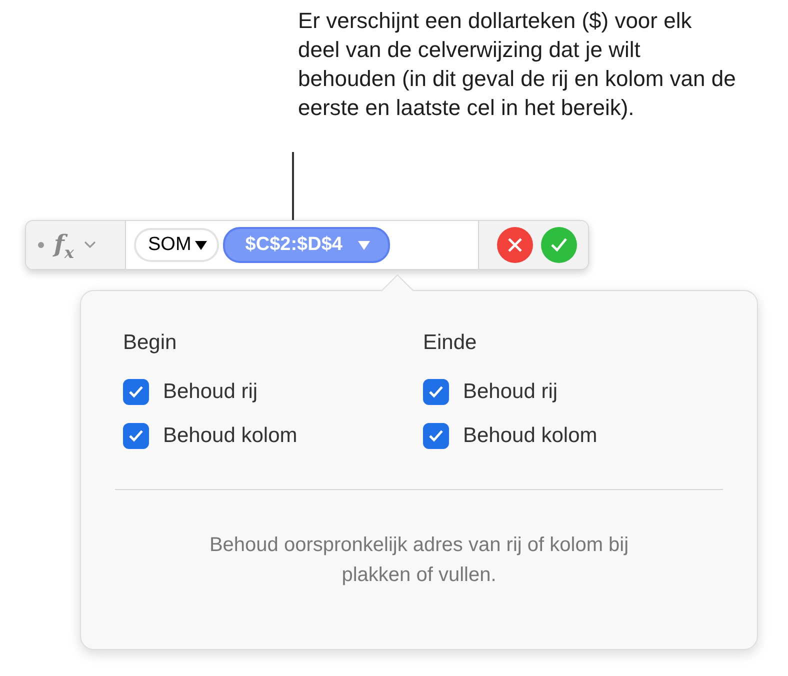 The image size is (788, 676). What do you see at coordinates (177, 245) in the screenshot?
I see `function-token: SOM` at bounding box center [177, 245].